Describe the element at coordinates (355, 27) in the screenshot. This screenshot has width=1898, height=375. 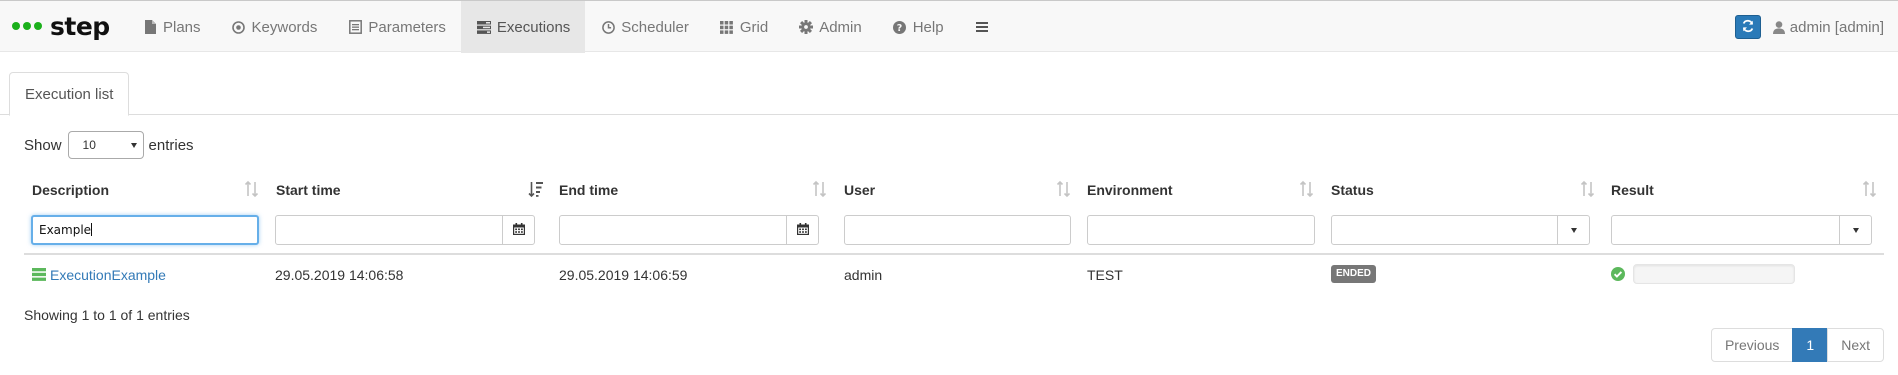
I see `list-alt-icon` at that location.